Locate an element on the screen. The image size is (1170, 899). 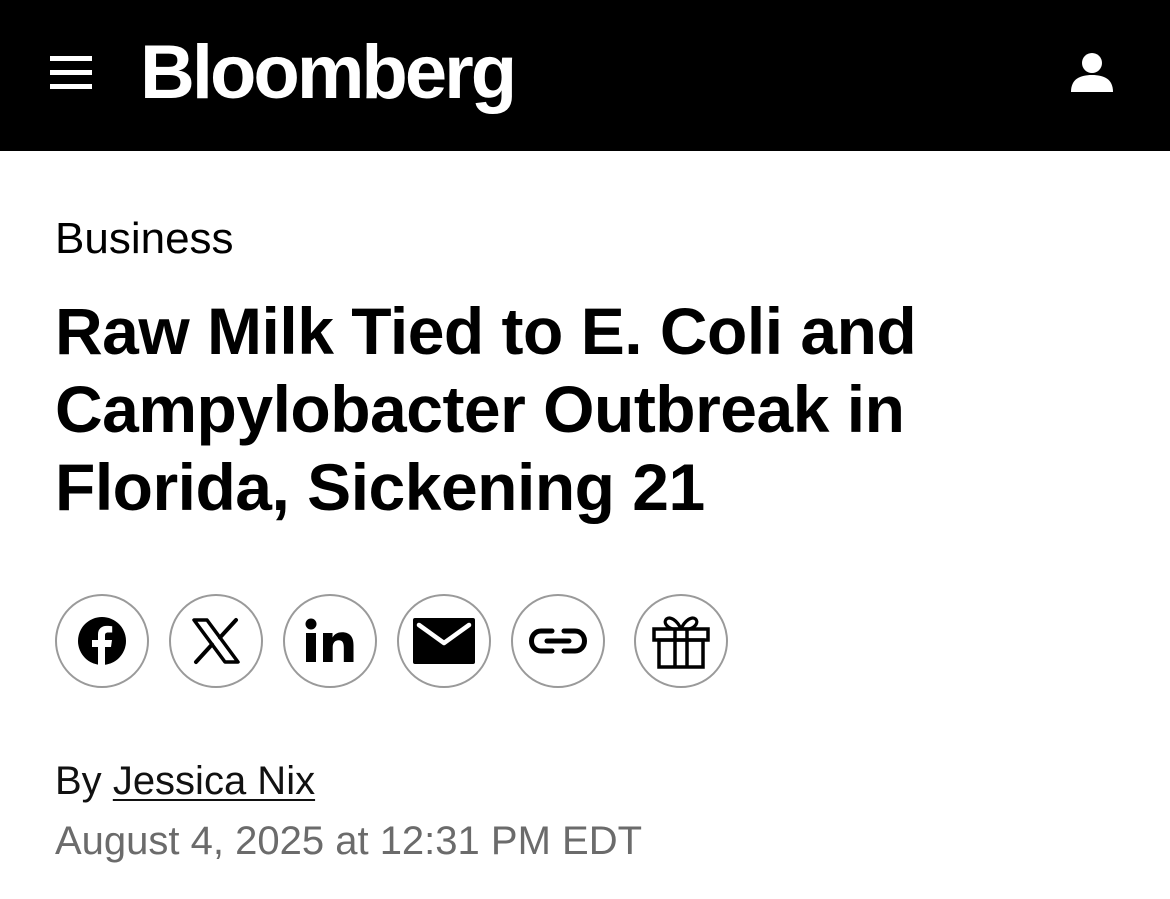
gift-icon is located at coordinates (681, 642).